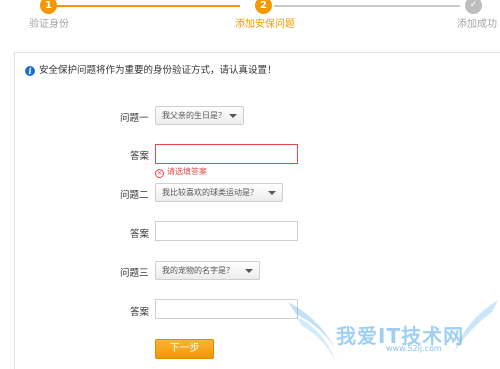 The height and width of the screenshot is (369, 500). Describe the element at coordinates (226, 309) in the screenshot. I see `answer-3-input` at that location.